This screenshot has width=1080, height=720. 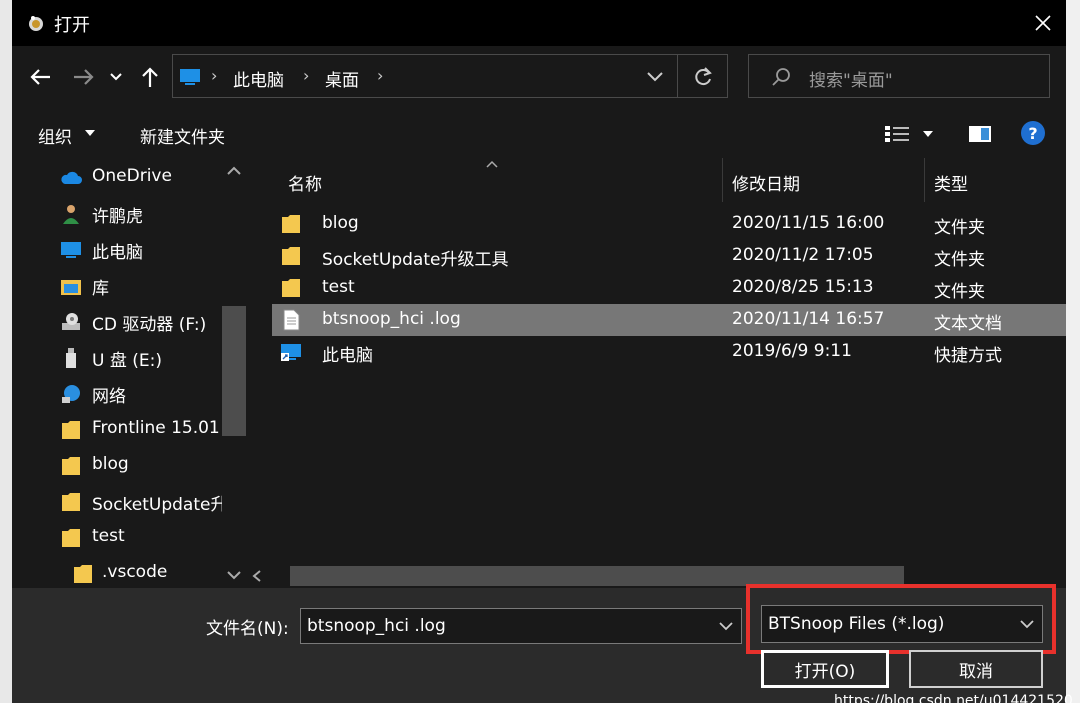 I want to click on sidebar-item-vscode: .vscode, so click(x=122, y=572).